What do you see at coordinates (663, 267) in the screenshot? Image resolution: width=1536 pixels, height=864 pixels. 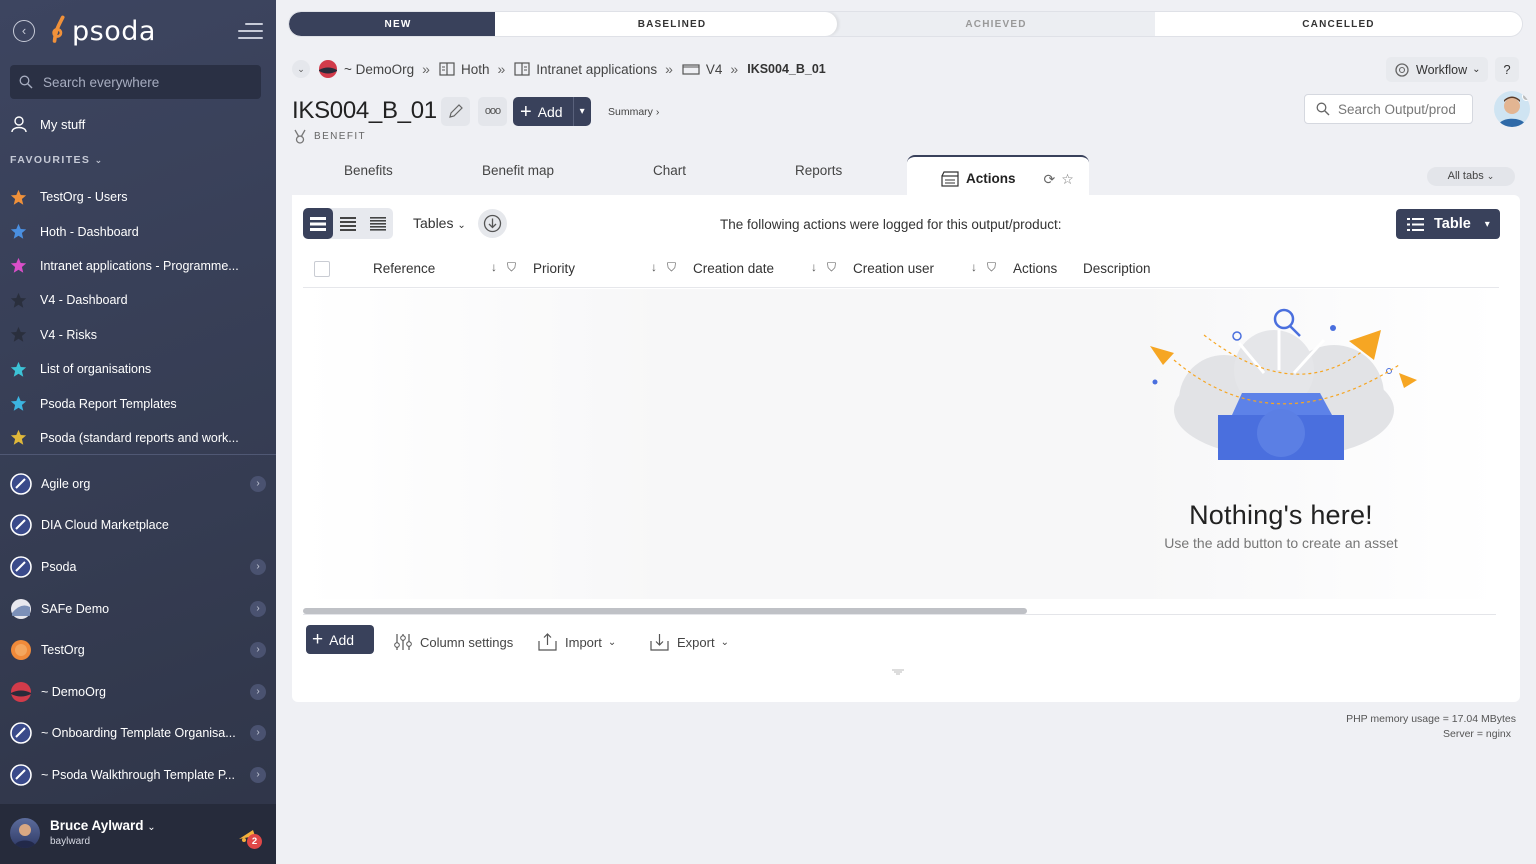 I see `priority-sort-filter: ↓ ⛉` at bounding box center [663, 267].